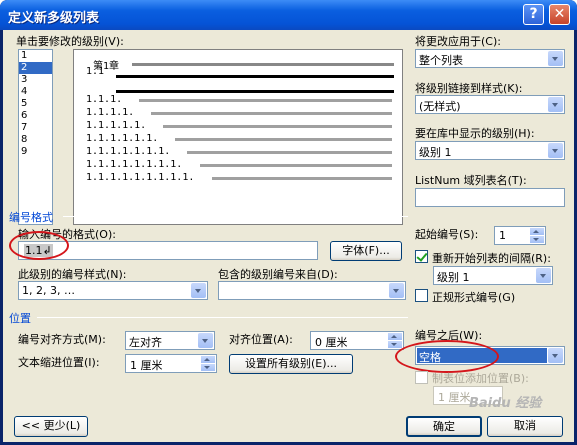 The image size is (577, 445). Describe the element at coordinates (35, 104) in the screenshot. I see `level-list-item: 5` at that location.